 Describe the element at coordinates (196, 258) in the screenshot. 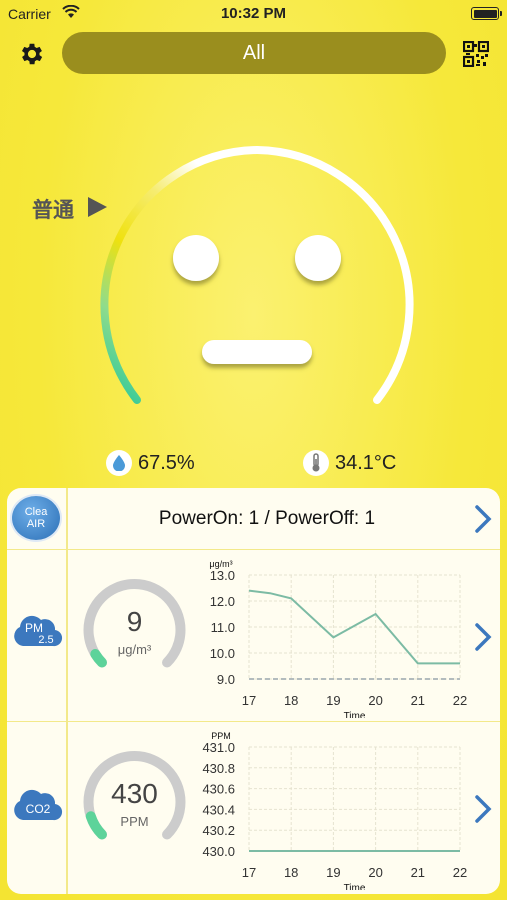

I see `left-eye` at that location.